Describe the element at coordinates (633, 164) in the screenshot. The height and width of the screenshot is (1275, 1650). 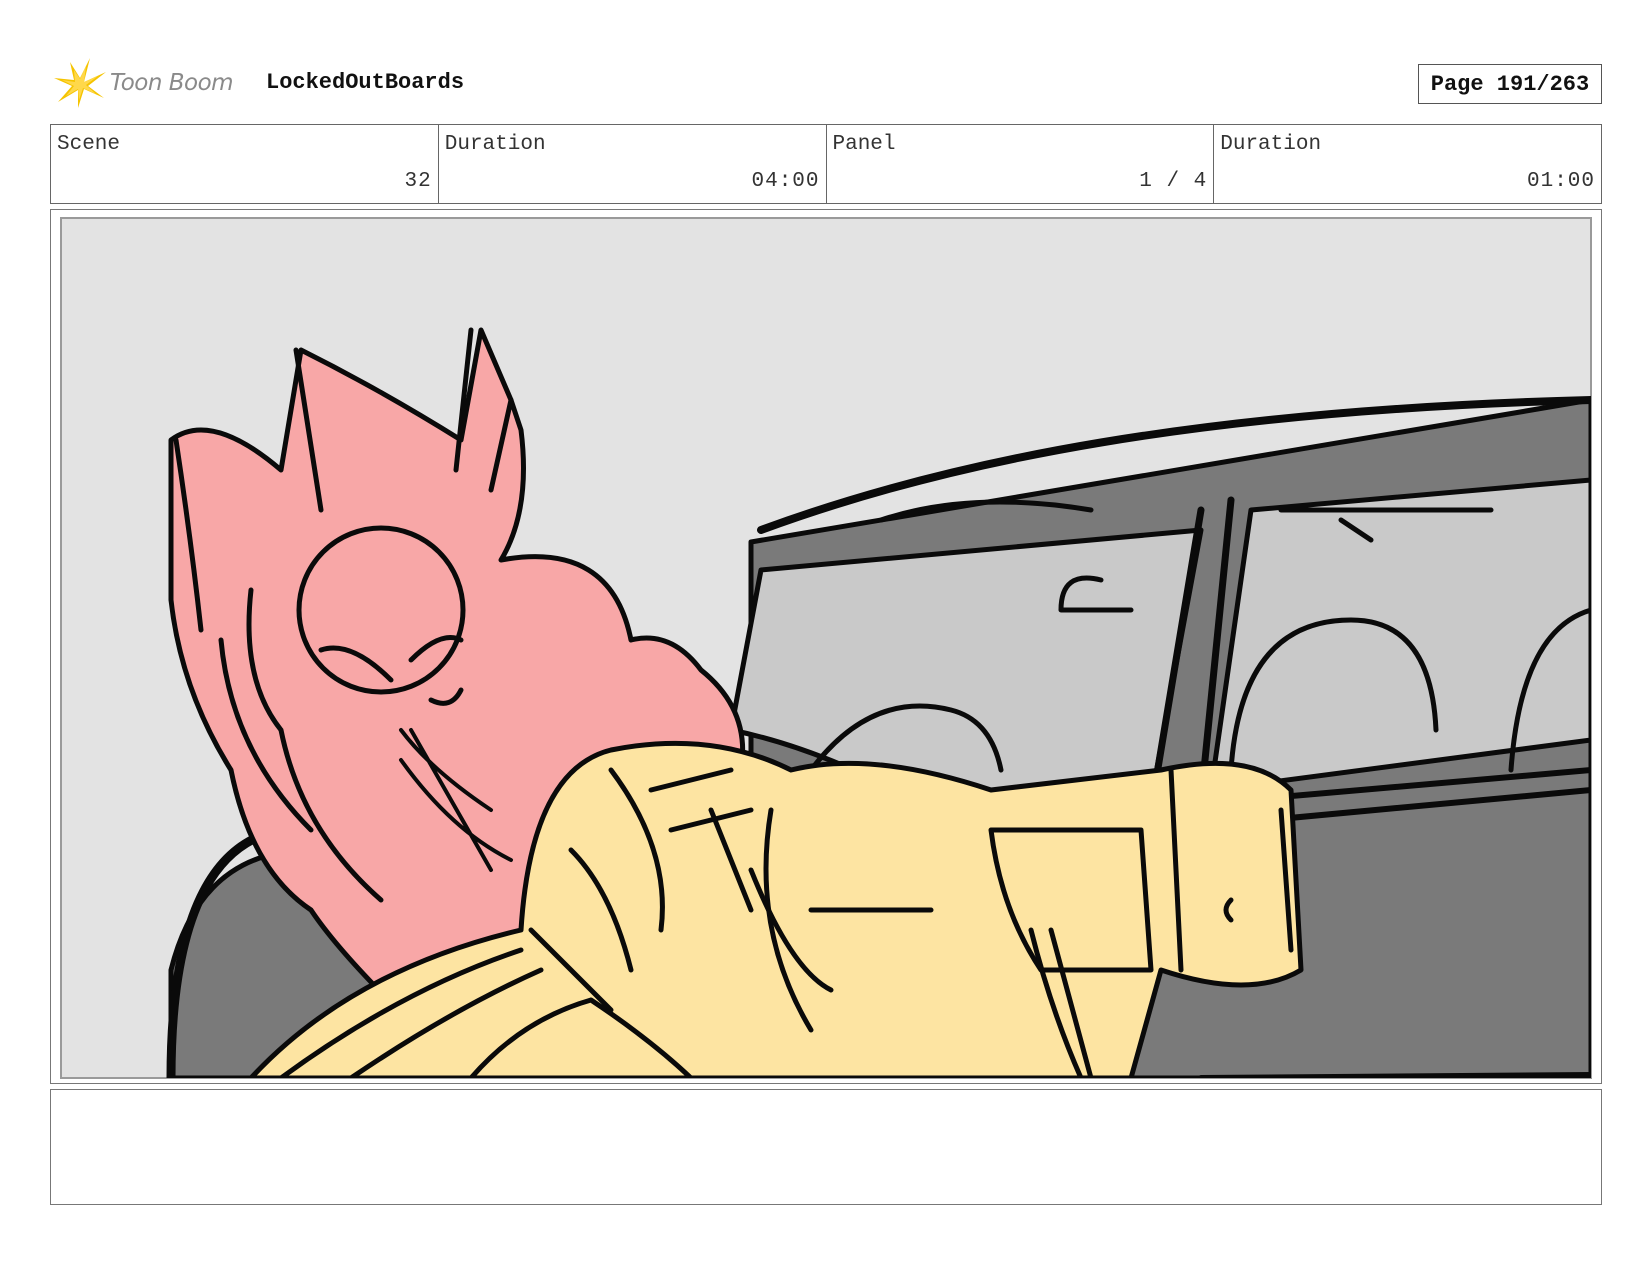
I see `scene-duration-cell: Duration 04:00` at that location.